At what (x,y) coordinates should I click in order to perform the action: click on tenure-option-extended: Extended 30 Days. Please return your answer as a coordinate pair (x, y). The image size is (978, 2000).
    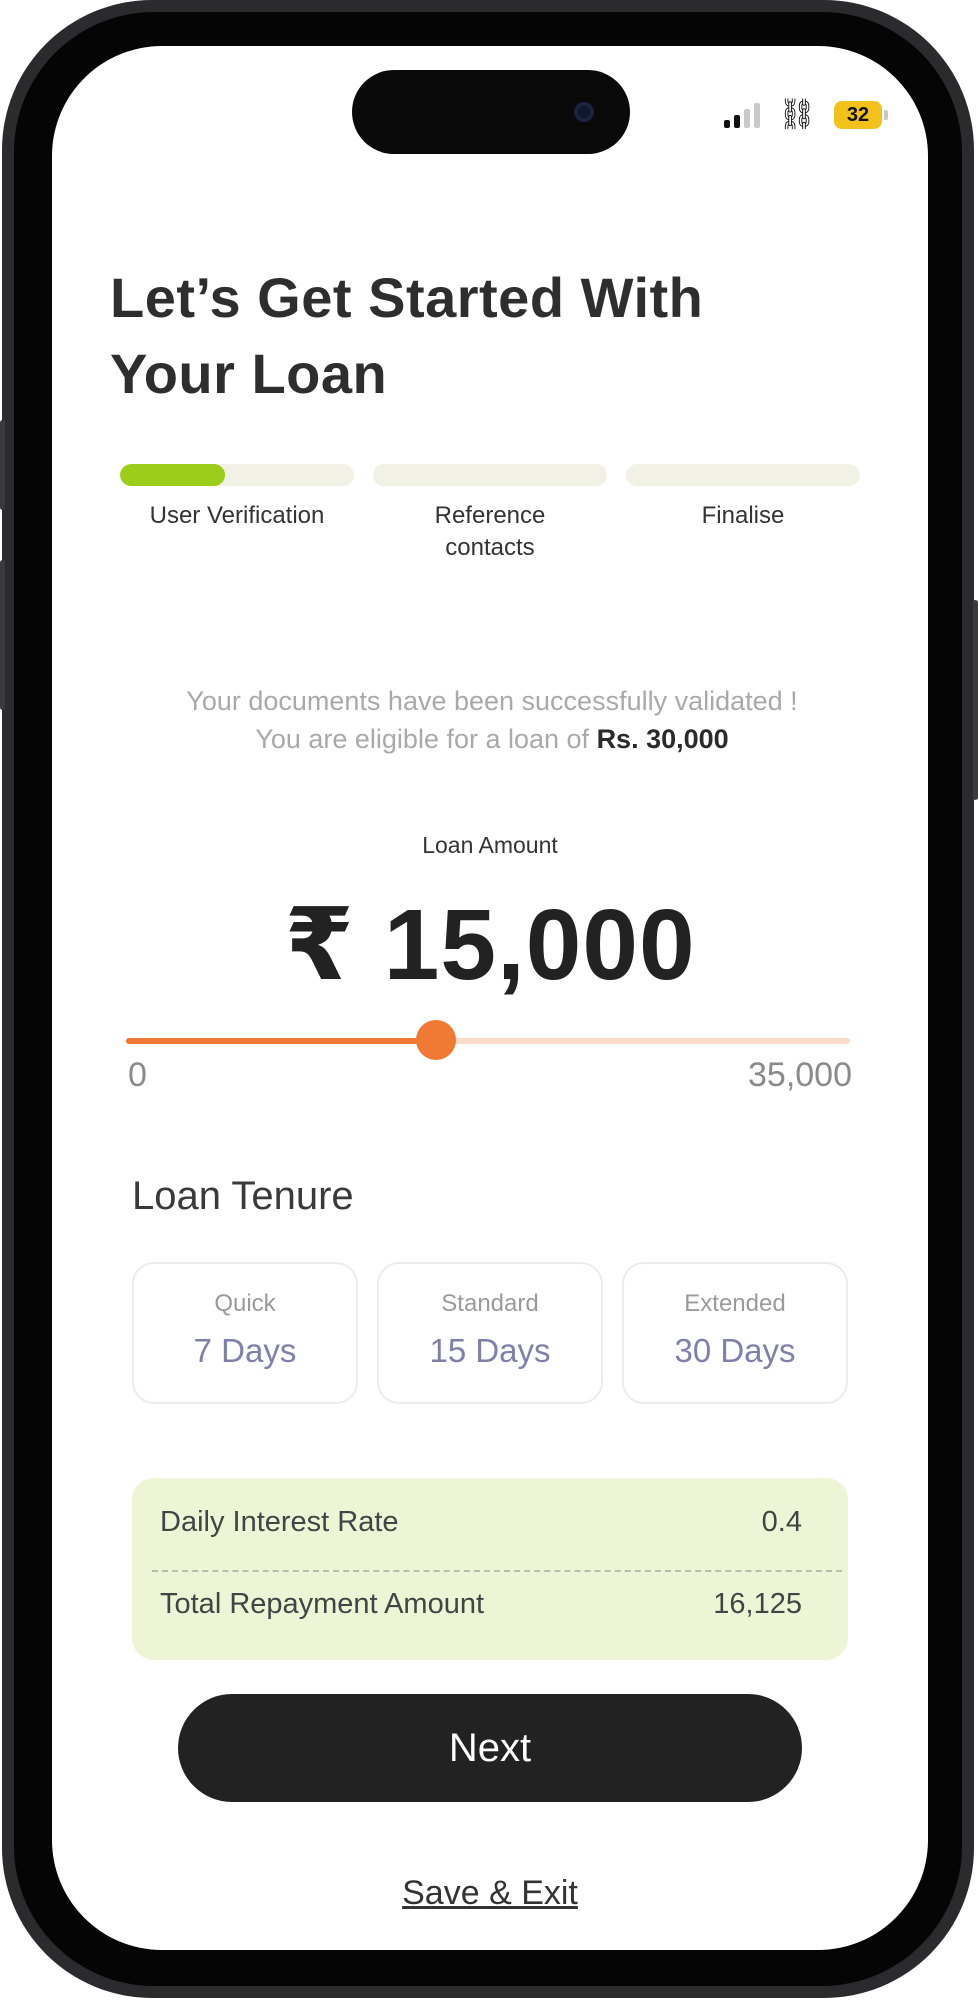
    Looking at the image, I should click on (735, 1333).